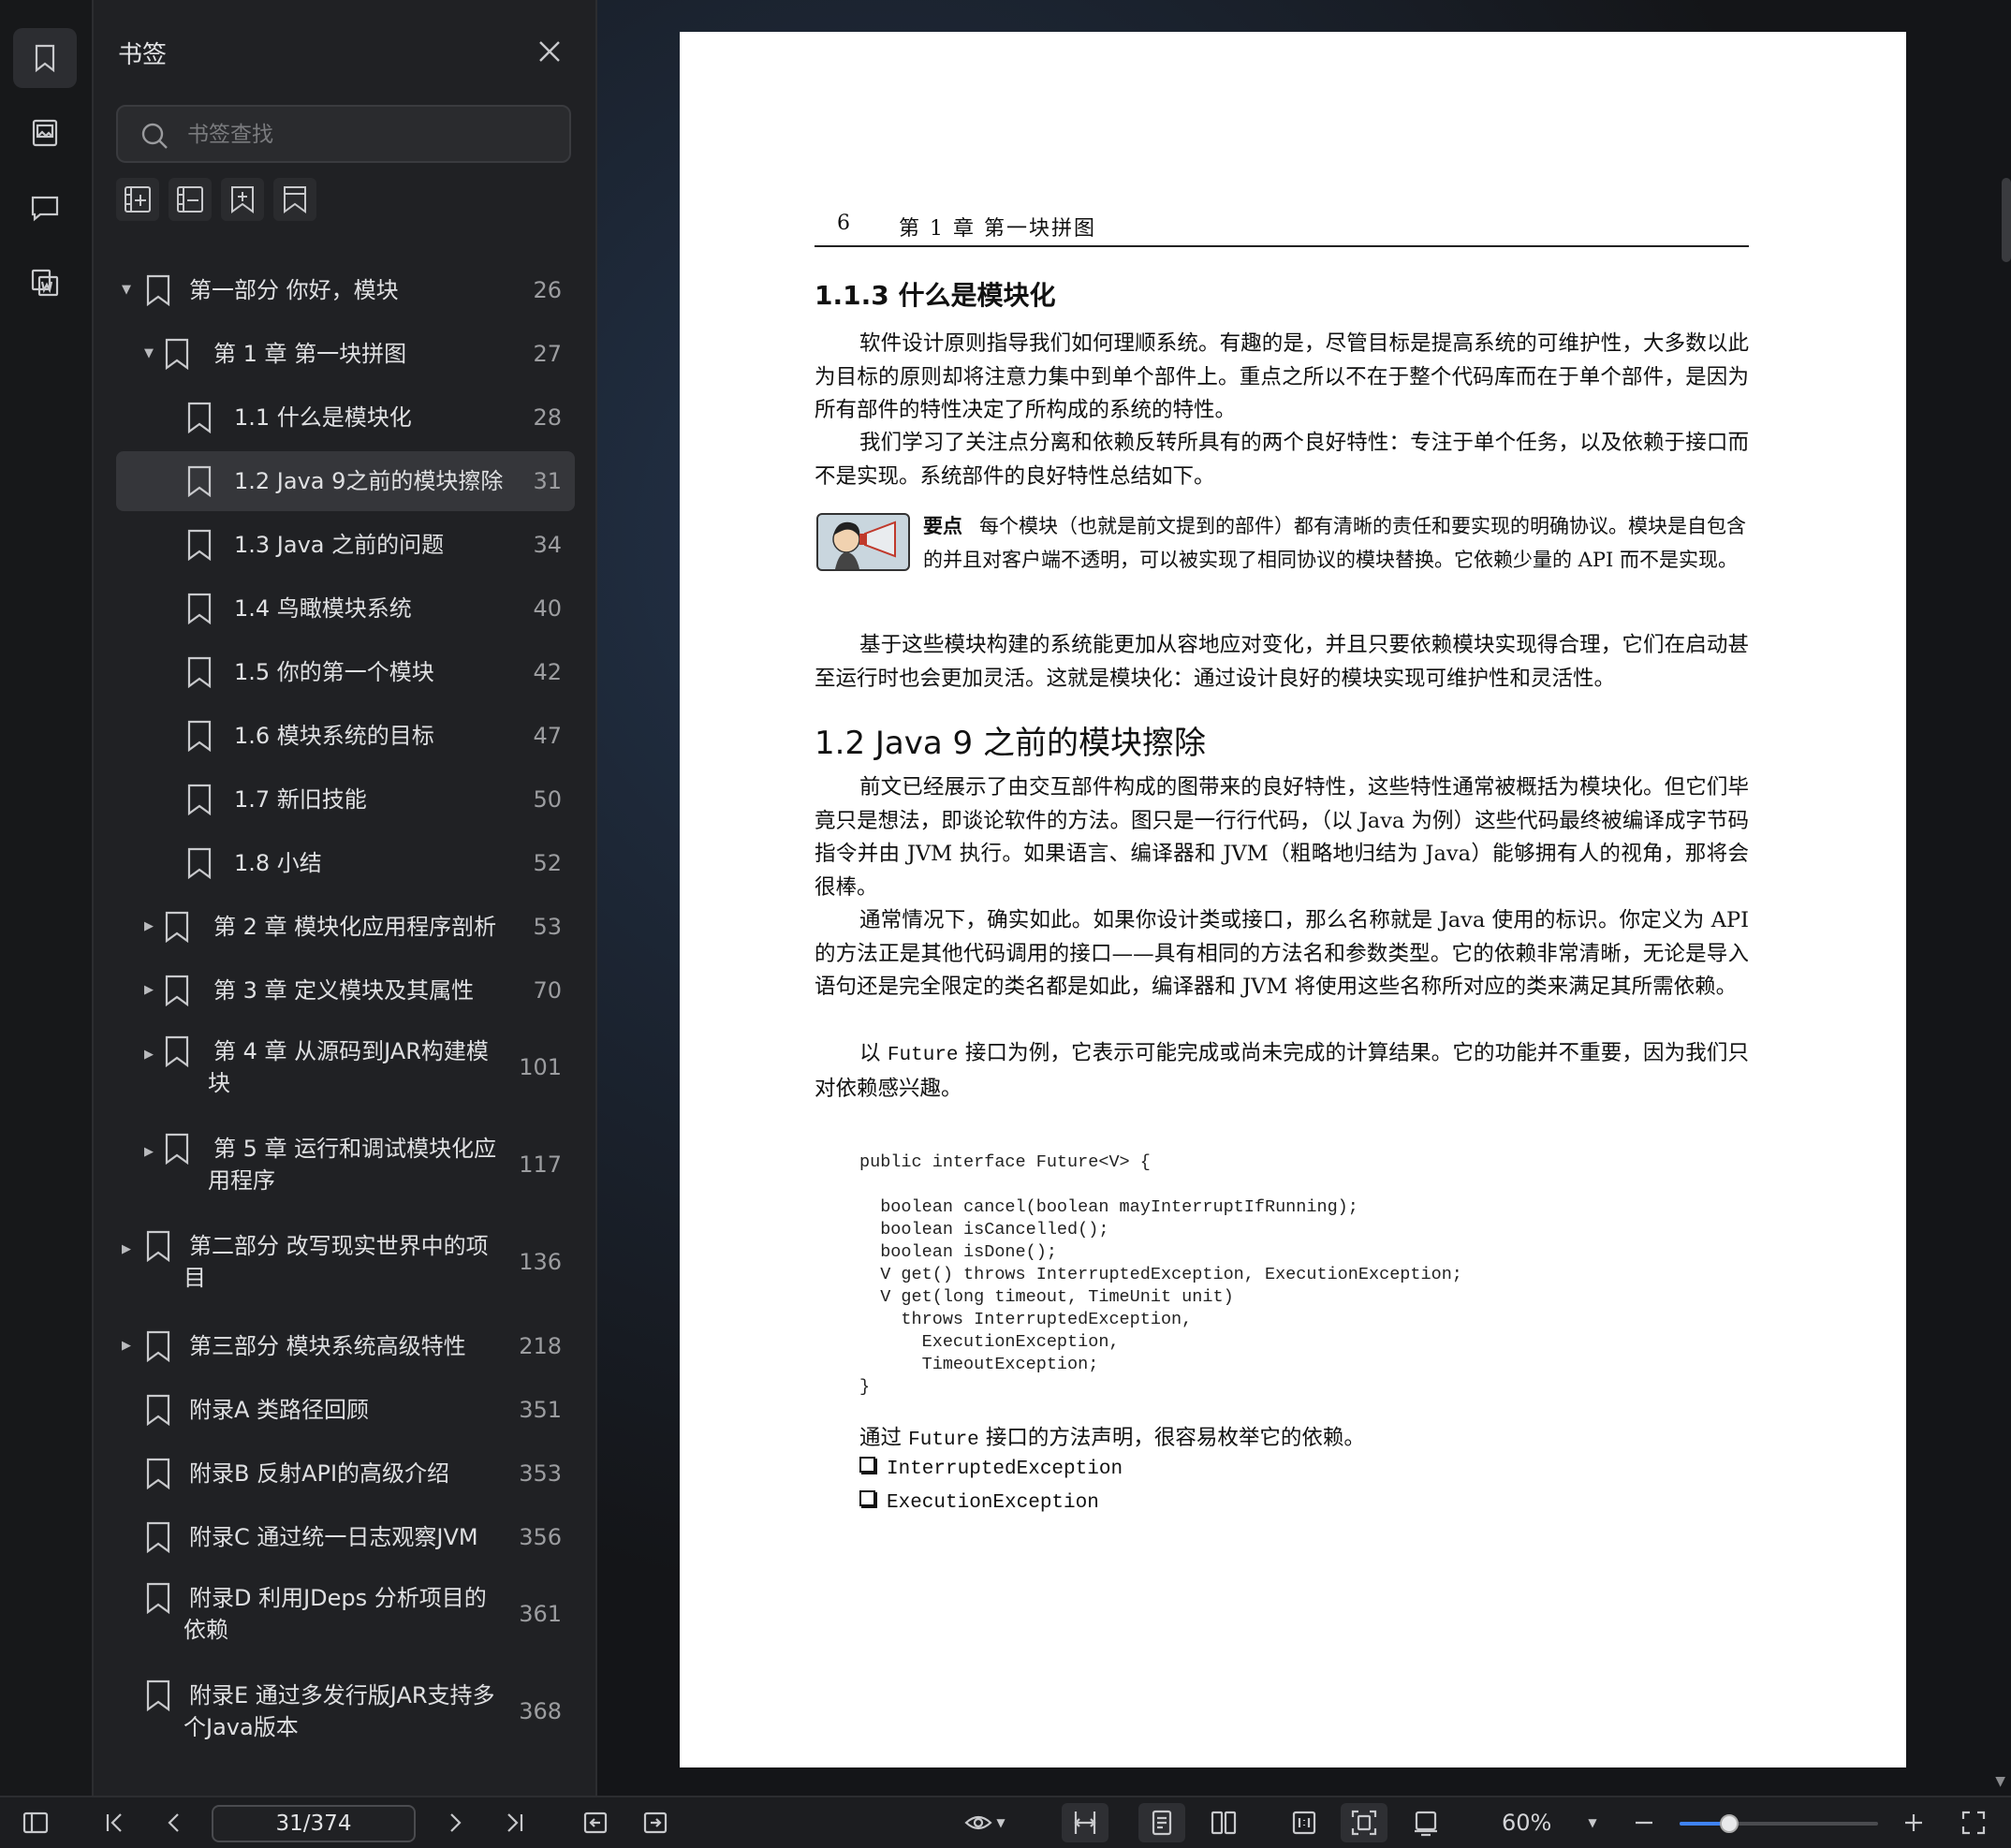 The height and width of the screenshot is (1848, 2011). I want to click on first-page-button, so click(114, 1822).